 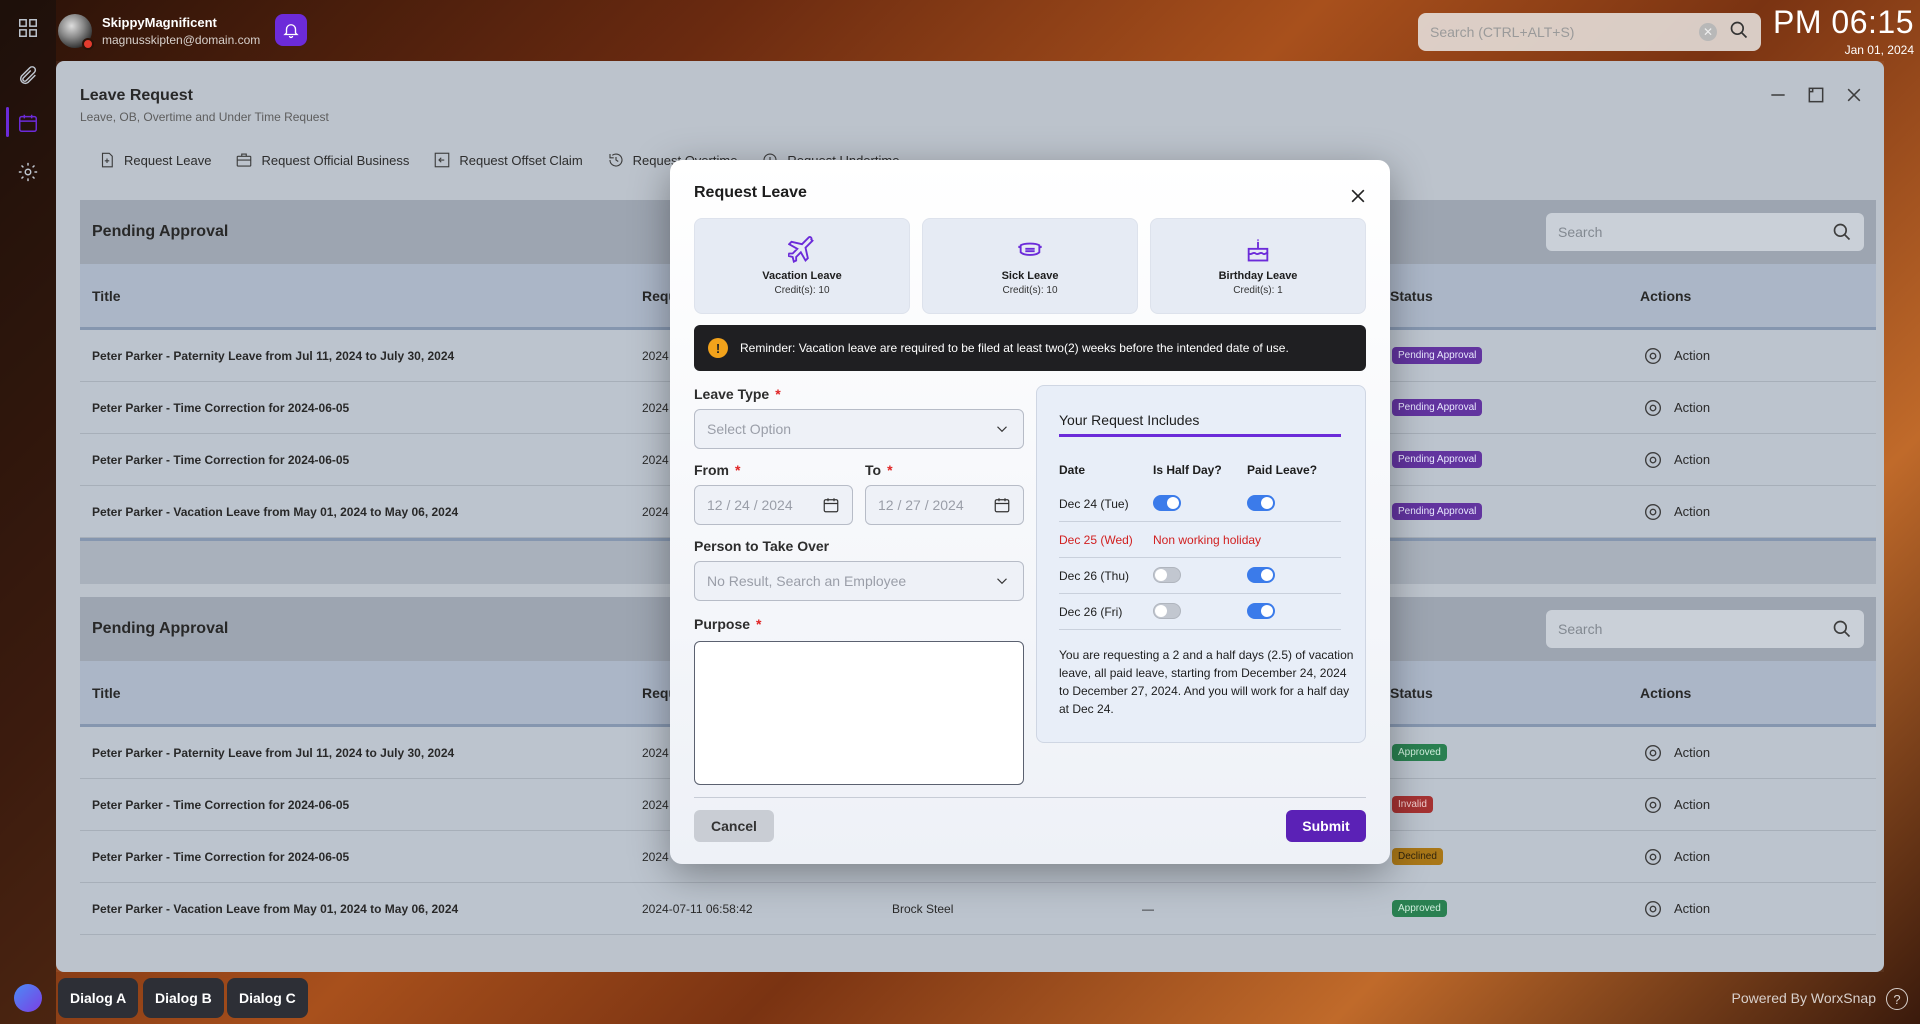 I want to click on sick-leave-card: Sick Leave Credit(s): 10, so click(x=1030, y=266).